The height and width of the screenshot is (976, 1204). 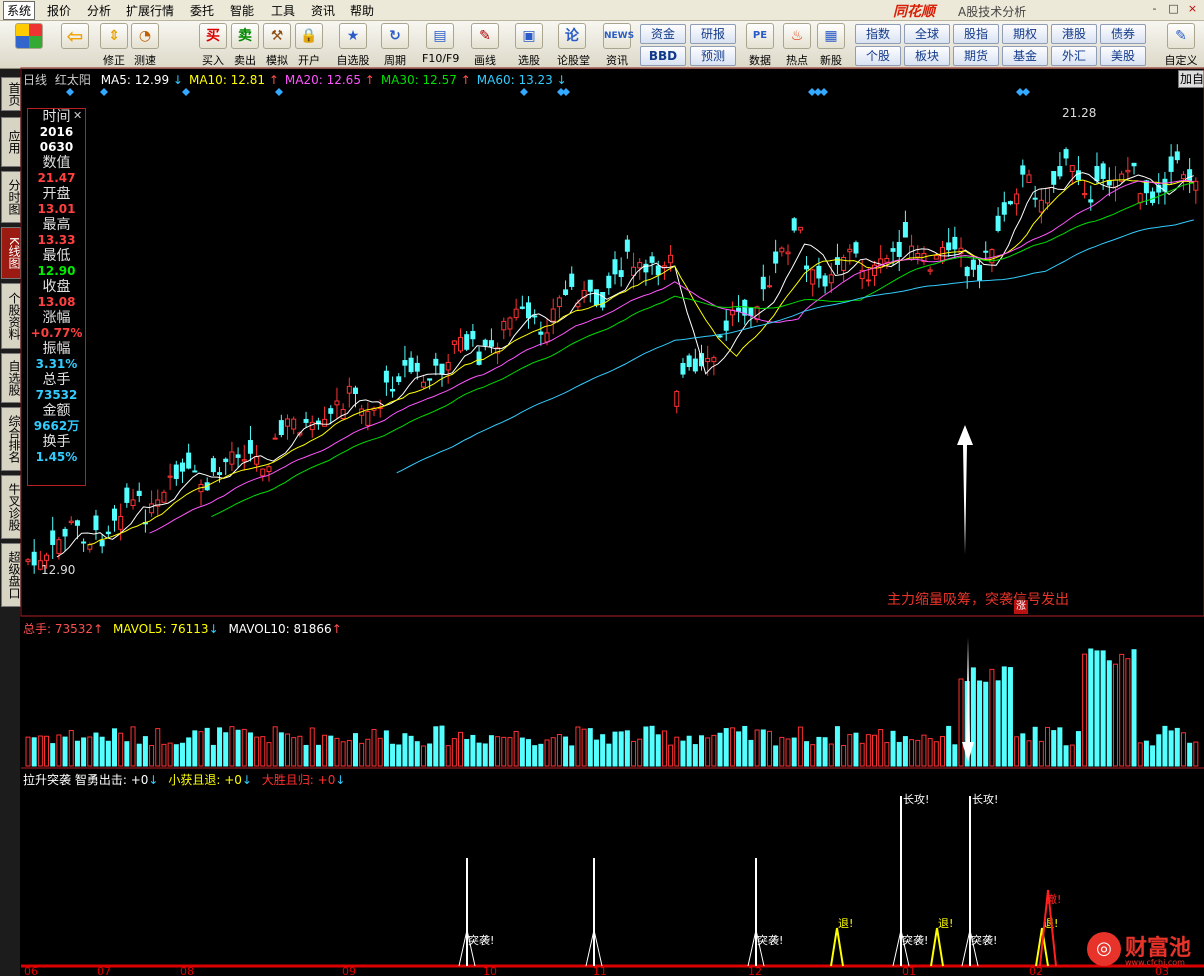 I want to click on toolbar-open-account-button: 🔒 开户, so click(x=309, y=45).